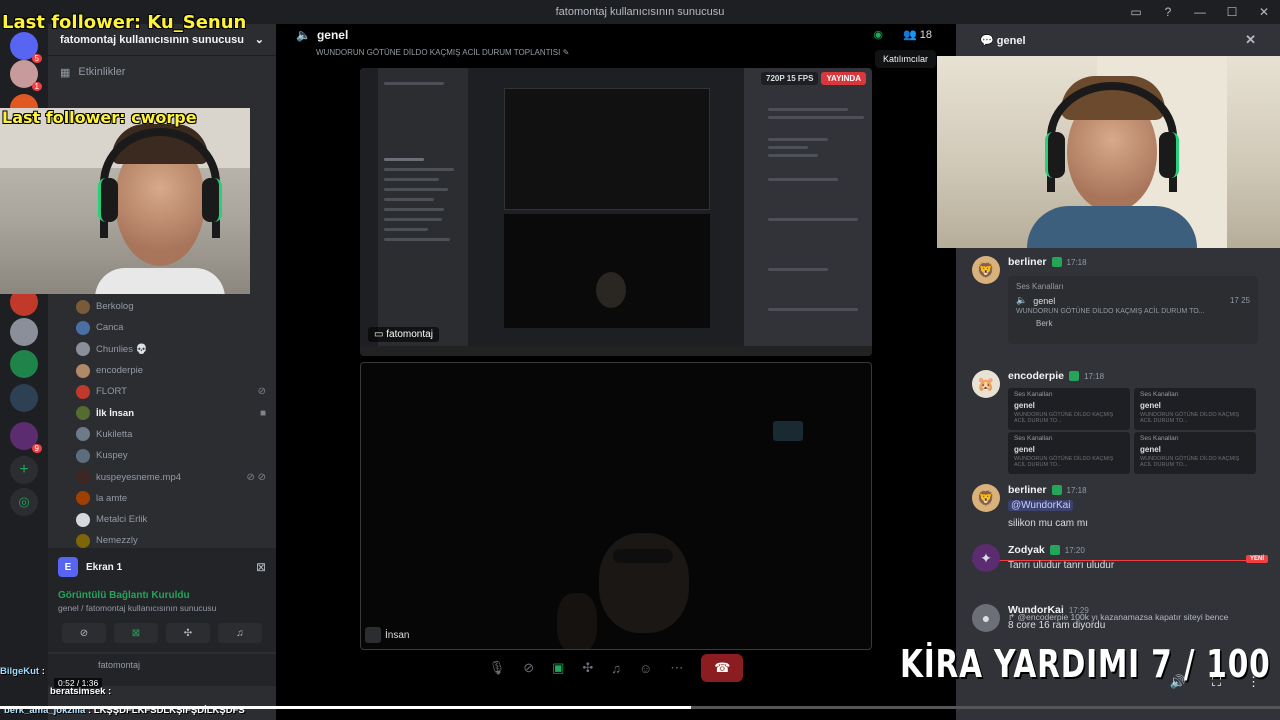 This screenshot has height=720, width=1280. Describe the element at coordinates (986, 618) in the screenshot. I see `avatar: ●` at that location.